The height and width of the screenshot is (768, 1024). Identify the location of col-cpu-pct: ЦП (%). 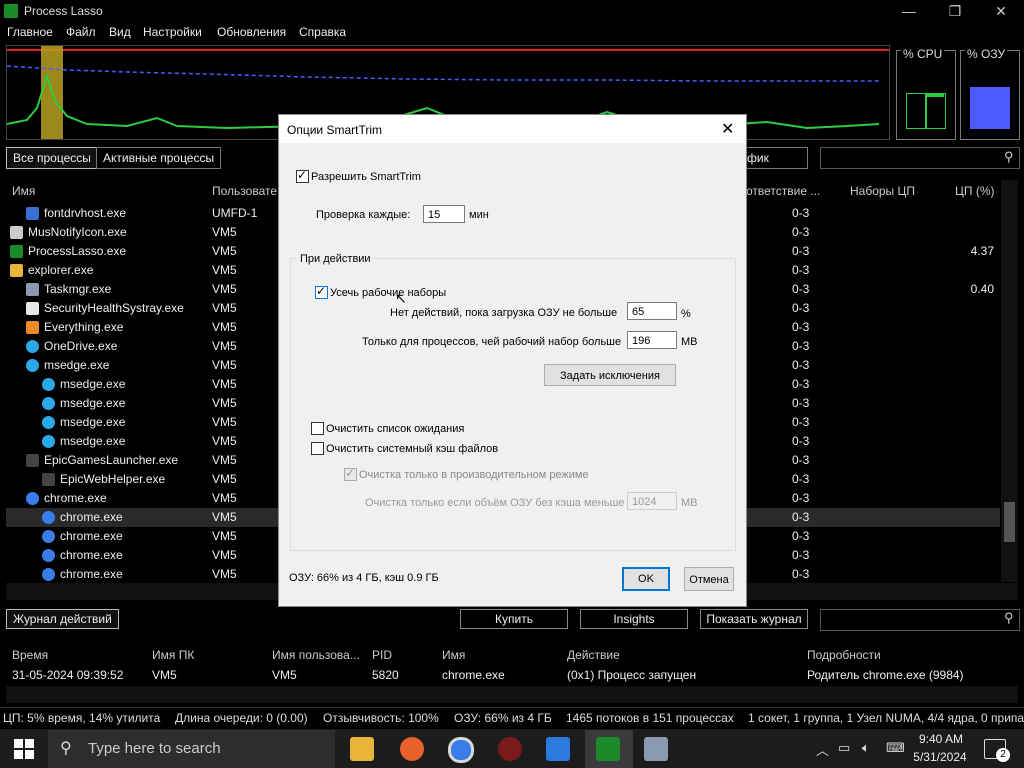
(975, 191).